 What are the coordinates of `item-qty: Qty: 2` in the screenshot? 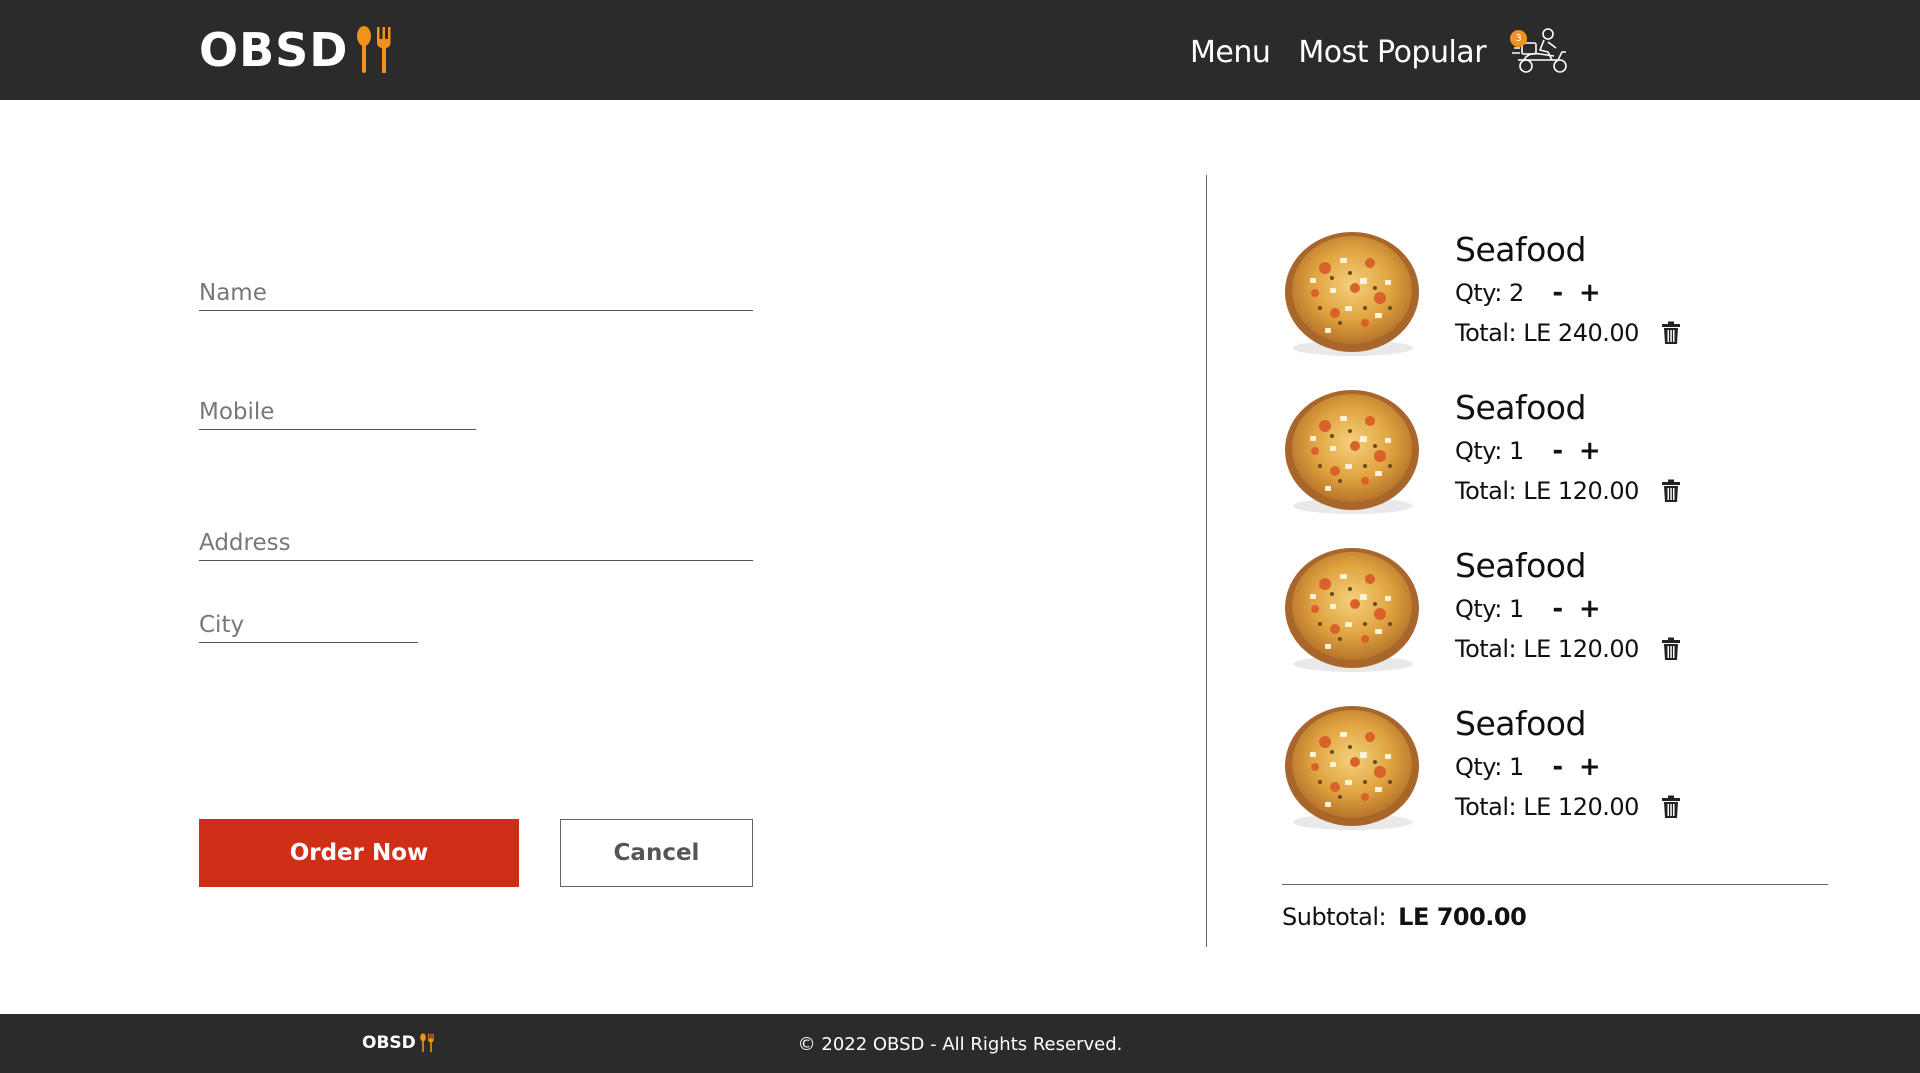 It's located at (1489, 293).